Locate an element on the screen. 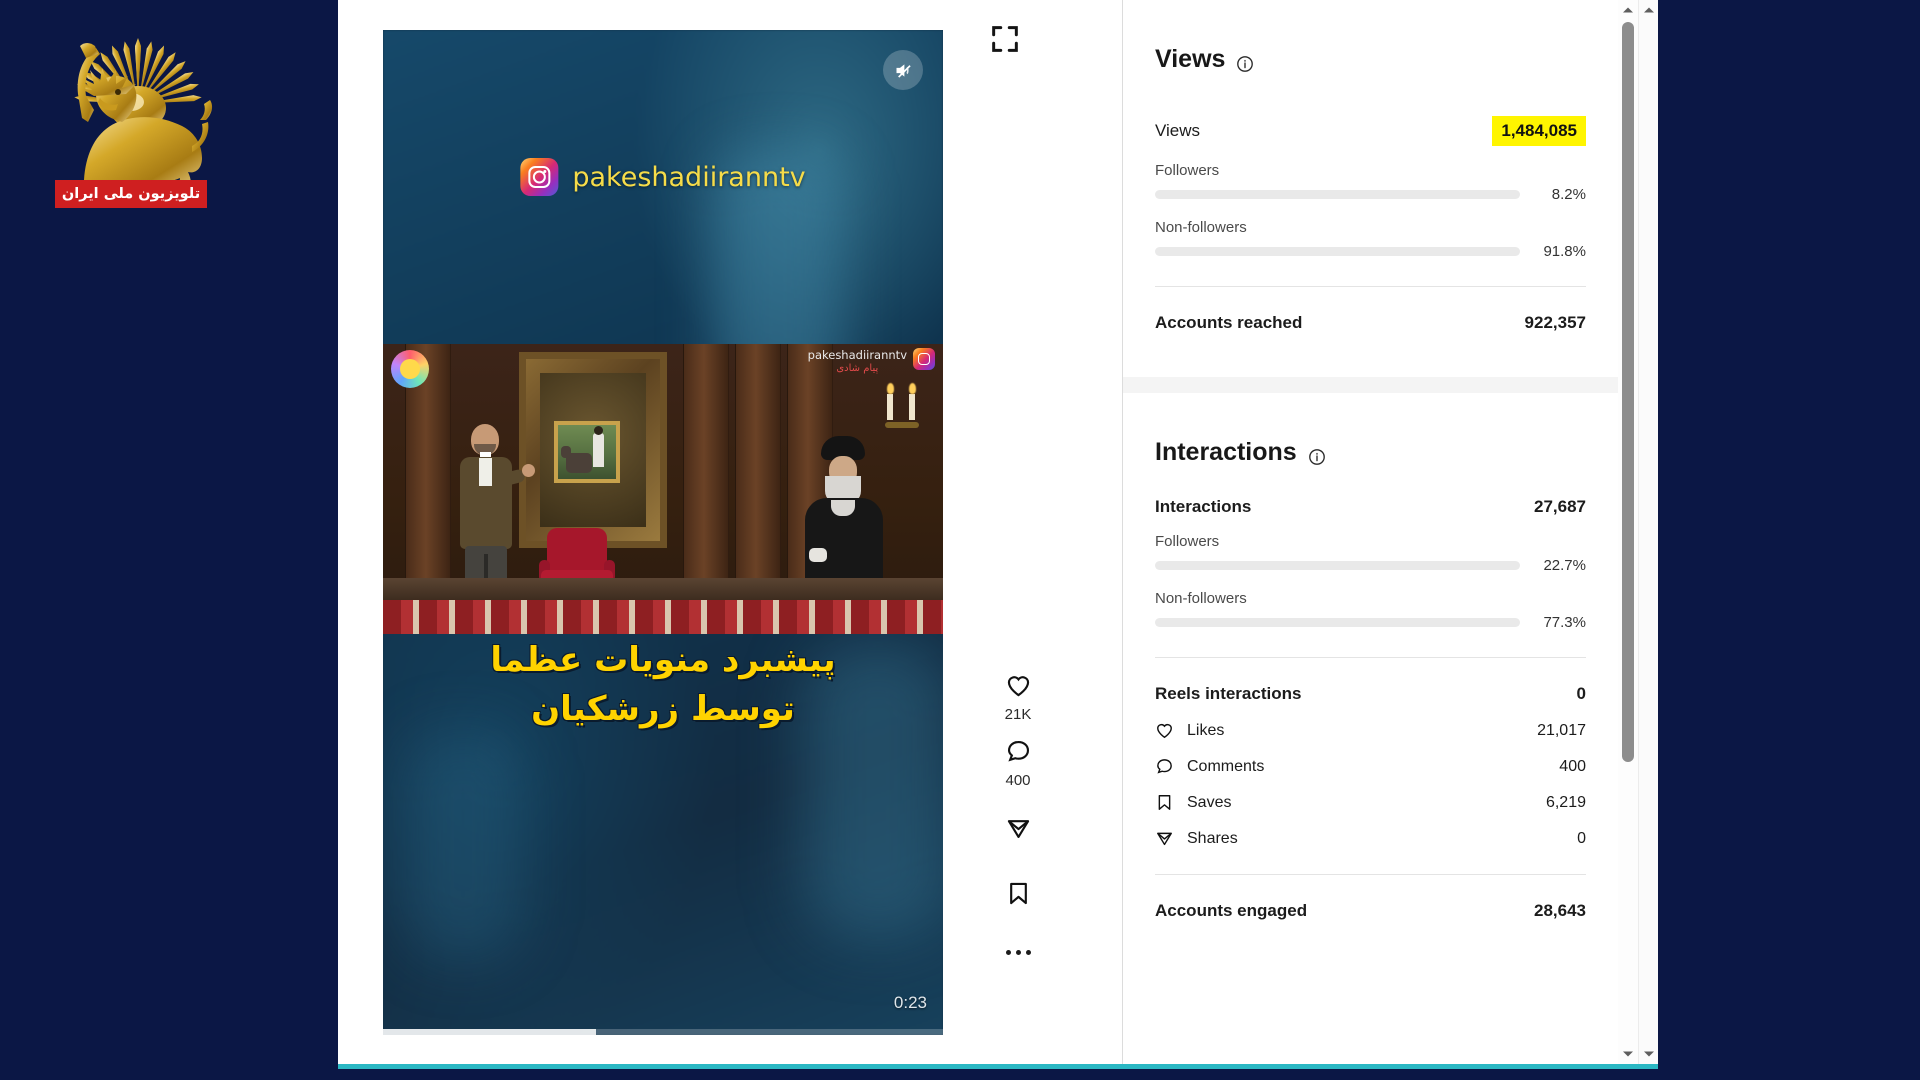  views-nonfollowers-bar-row: 91.8% is located at coordinates (1370, 251).